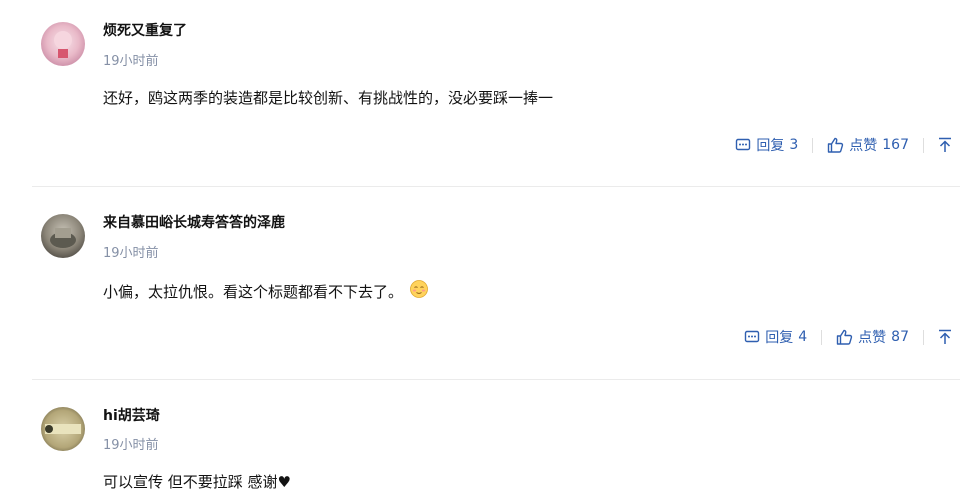 This screenshot has width=960, height=497. I want to click on comment-text: 小偏，太拉仇恨。看这个标题都看不下去了。, so click(266, 290).